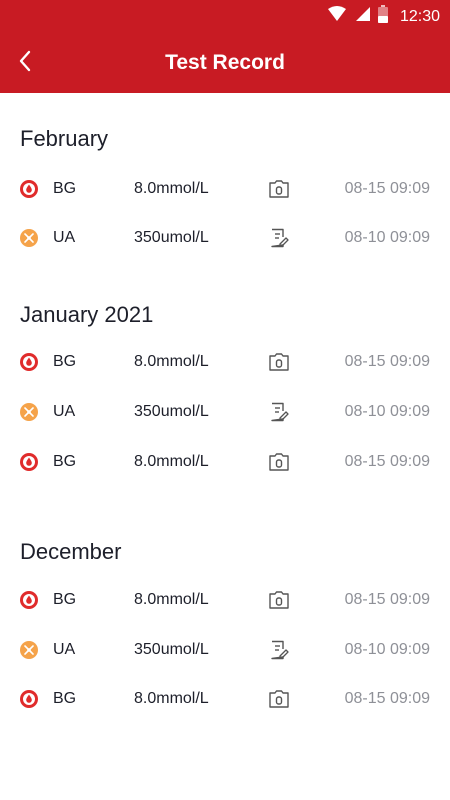 Image resolution: width=450 pixels, height=800 pixels. What do you see at coordinates (419, 16) in the screenshot?
I see `status-time: 12:30` at bounding box center [419, 16].